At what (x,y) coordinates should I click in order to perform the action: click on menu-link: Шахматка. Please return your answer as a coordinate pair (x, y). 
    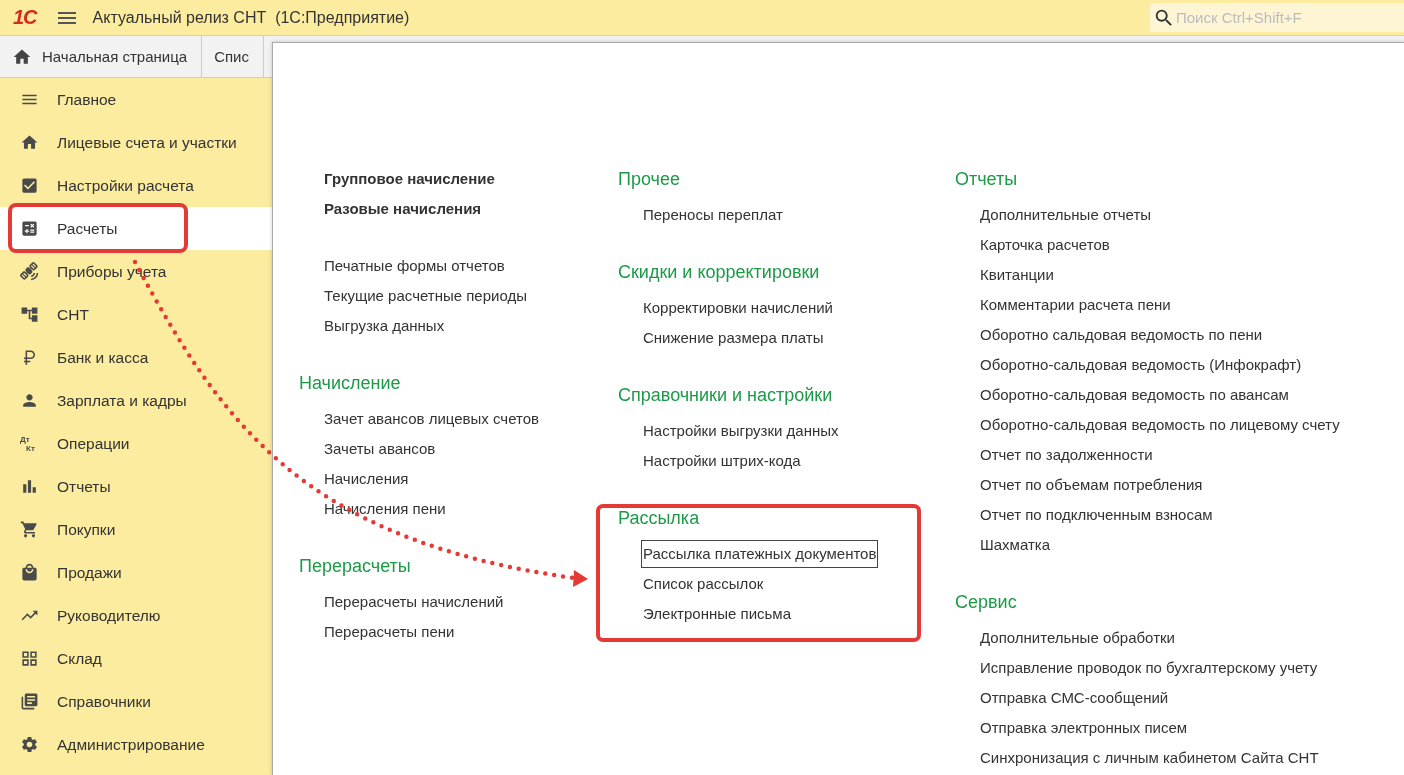
    Looking at the image, I should click on (1015, 545).